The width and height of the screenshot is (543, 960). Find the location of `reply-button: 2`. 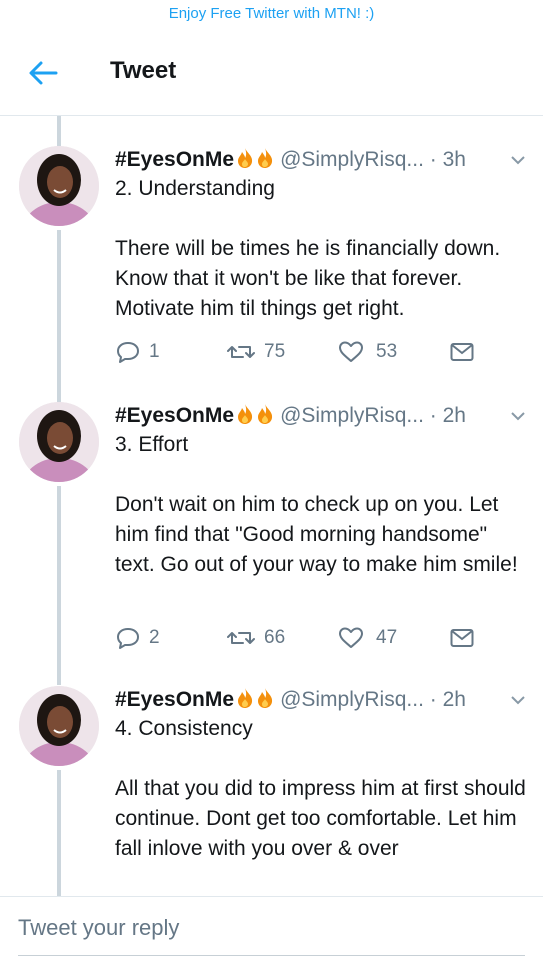

reply-button: 2 is located at coordinates (155, 638).